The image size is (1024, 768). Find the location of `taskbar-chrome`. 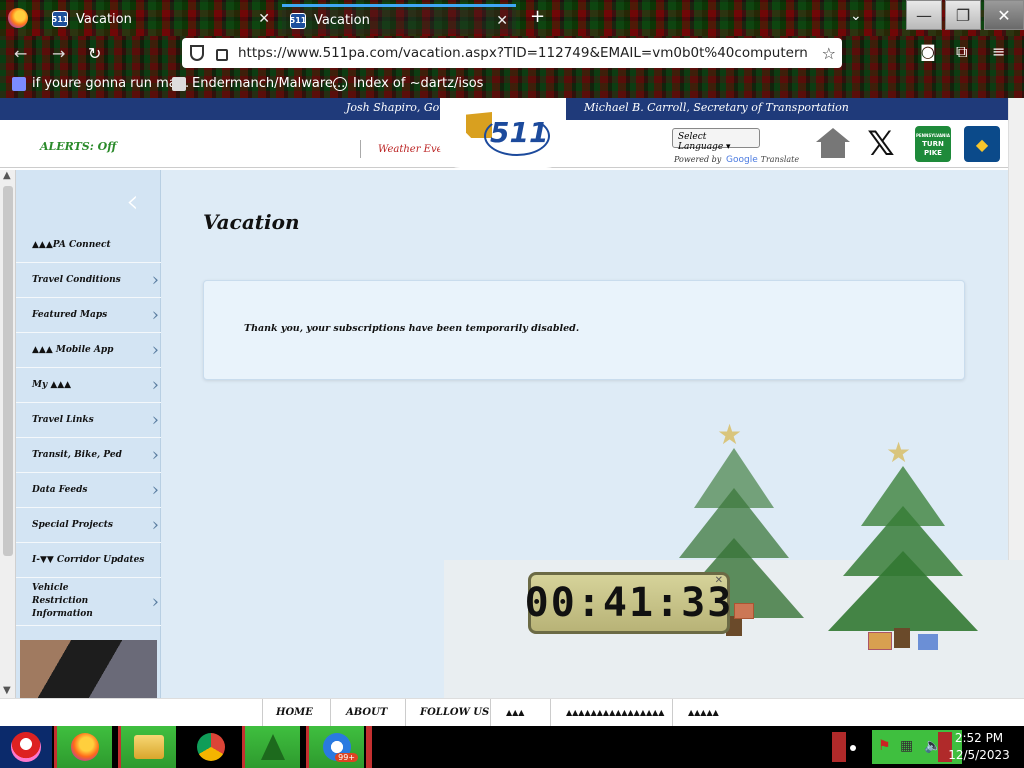

taskbar-chrome is located at coordinates (211, 747).